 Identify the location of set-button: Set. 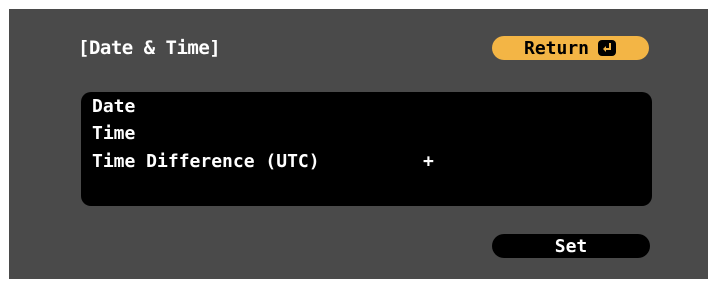
(571, 246).